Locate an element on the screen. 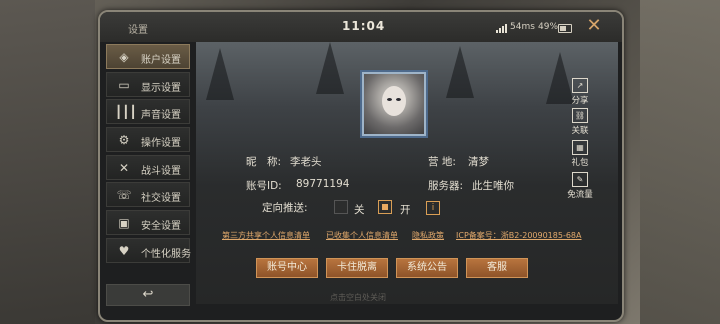 The image size is (720, 324). data-free-icon: ✎ is located at coordinates (580, 179).